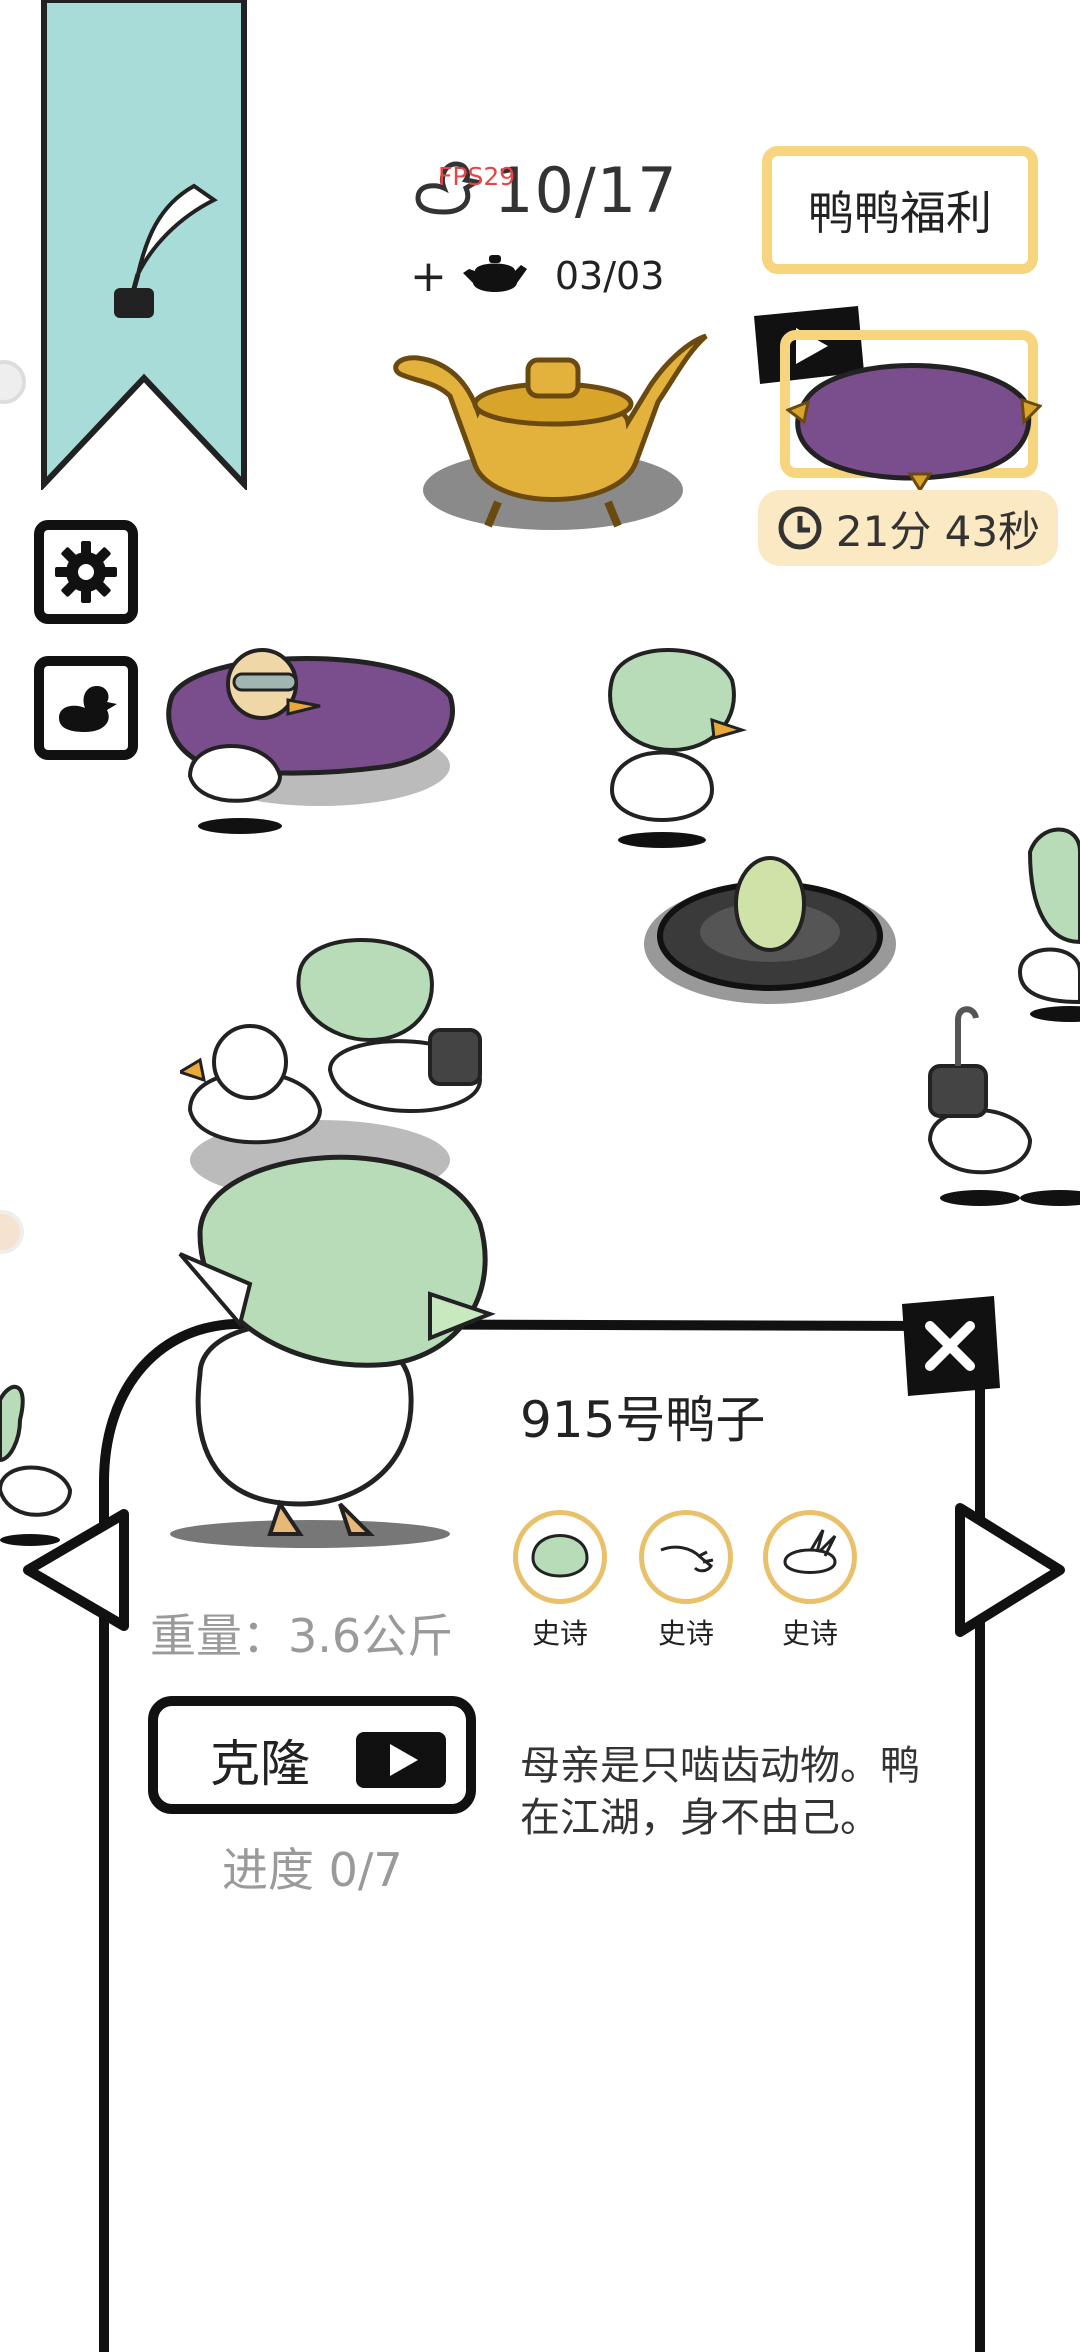 This screenshot has height=2352, width=1080. Describe the element at coordinates (12, 1232) in the screenshot. I see `edge-bubble-left-mid` at that location.